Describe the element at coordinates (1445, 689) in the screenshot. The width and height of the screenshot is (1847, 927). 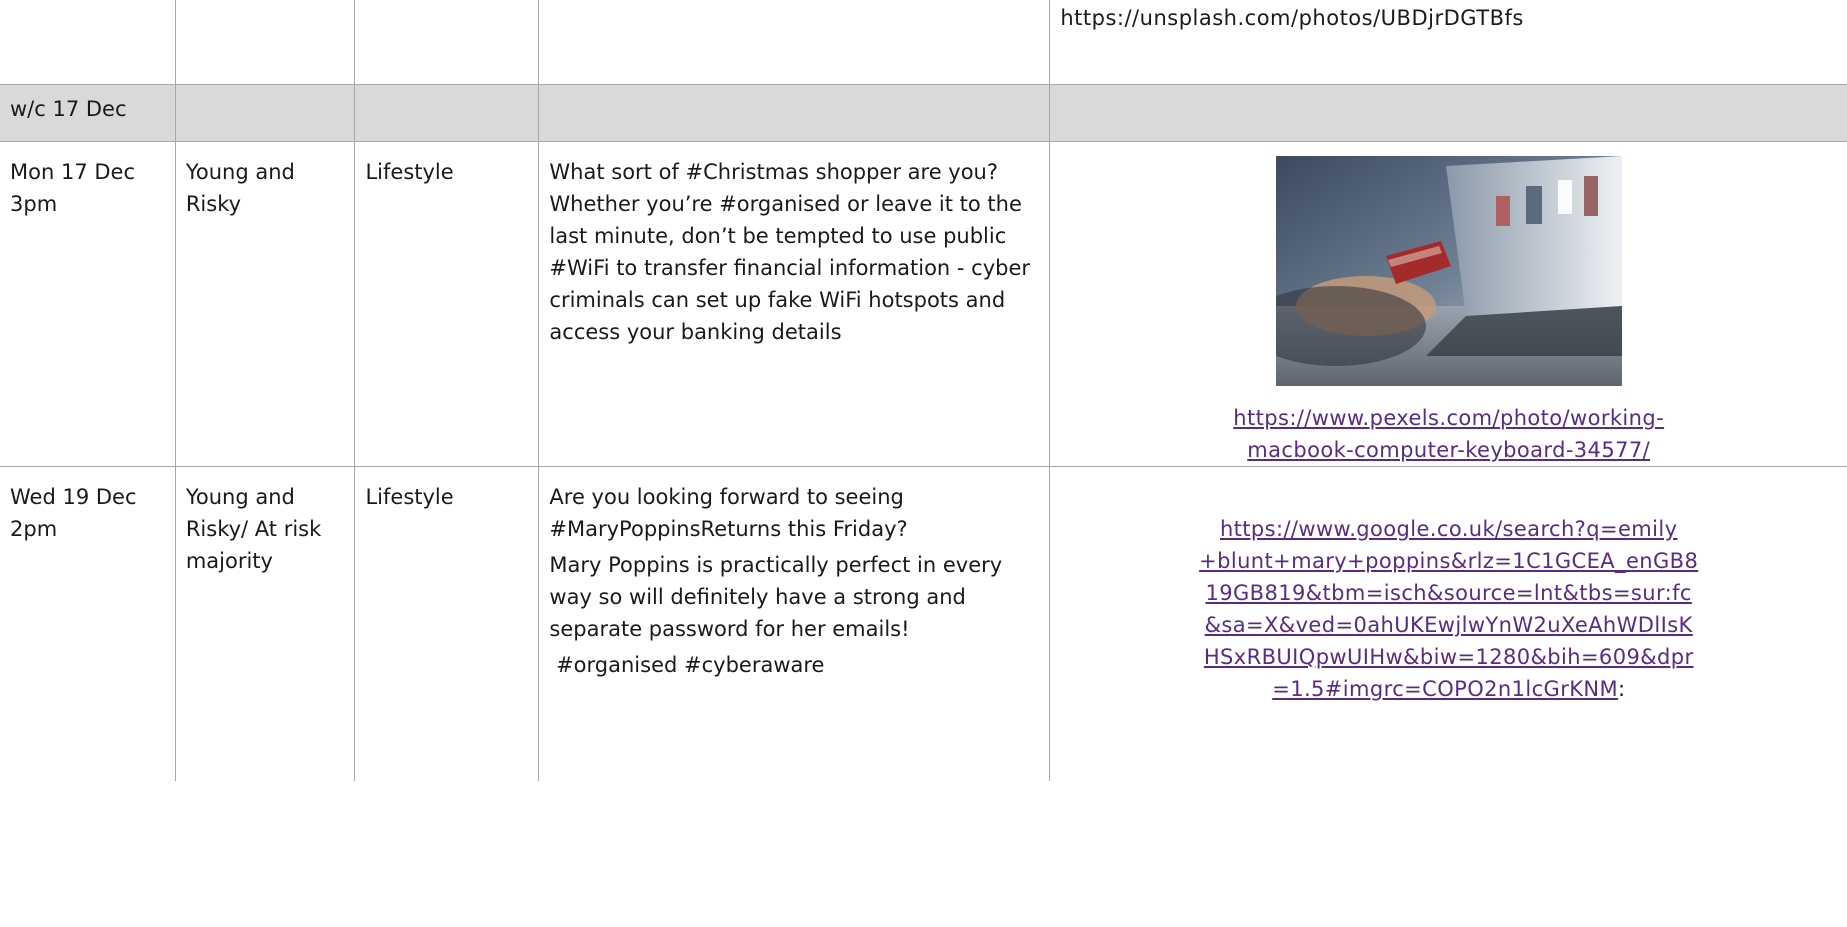
I see `image-source-link-line: =1.5#imgrc=COPO2n1lcGrKNM` at that location.